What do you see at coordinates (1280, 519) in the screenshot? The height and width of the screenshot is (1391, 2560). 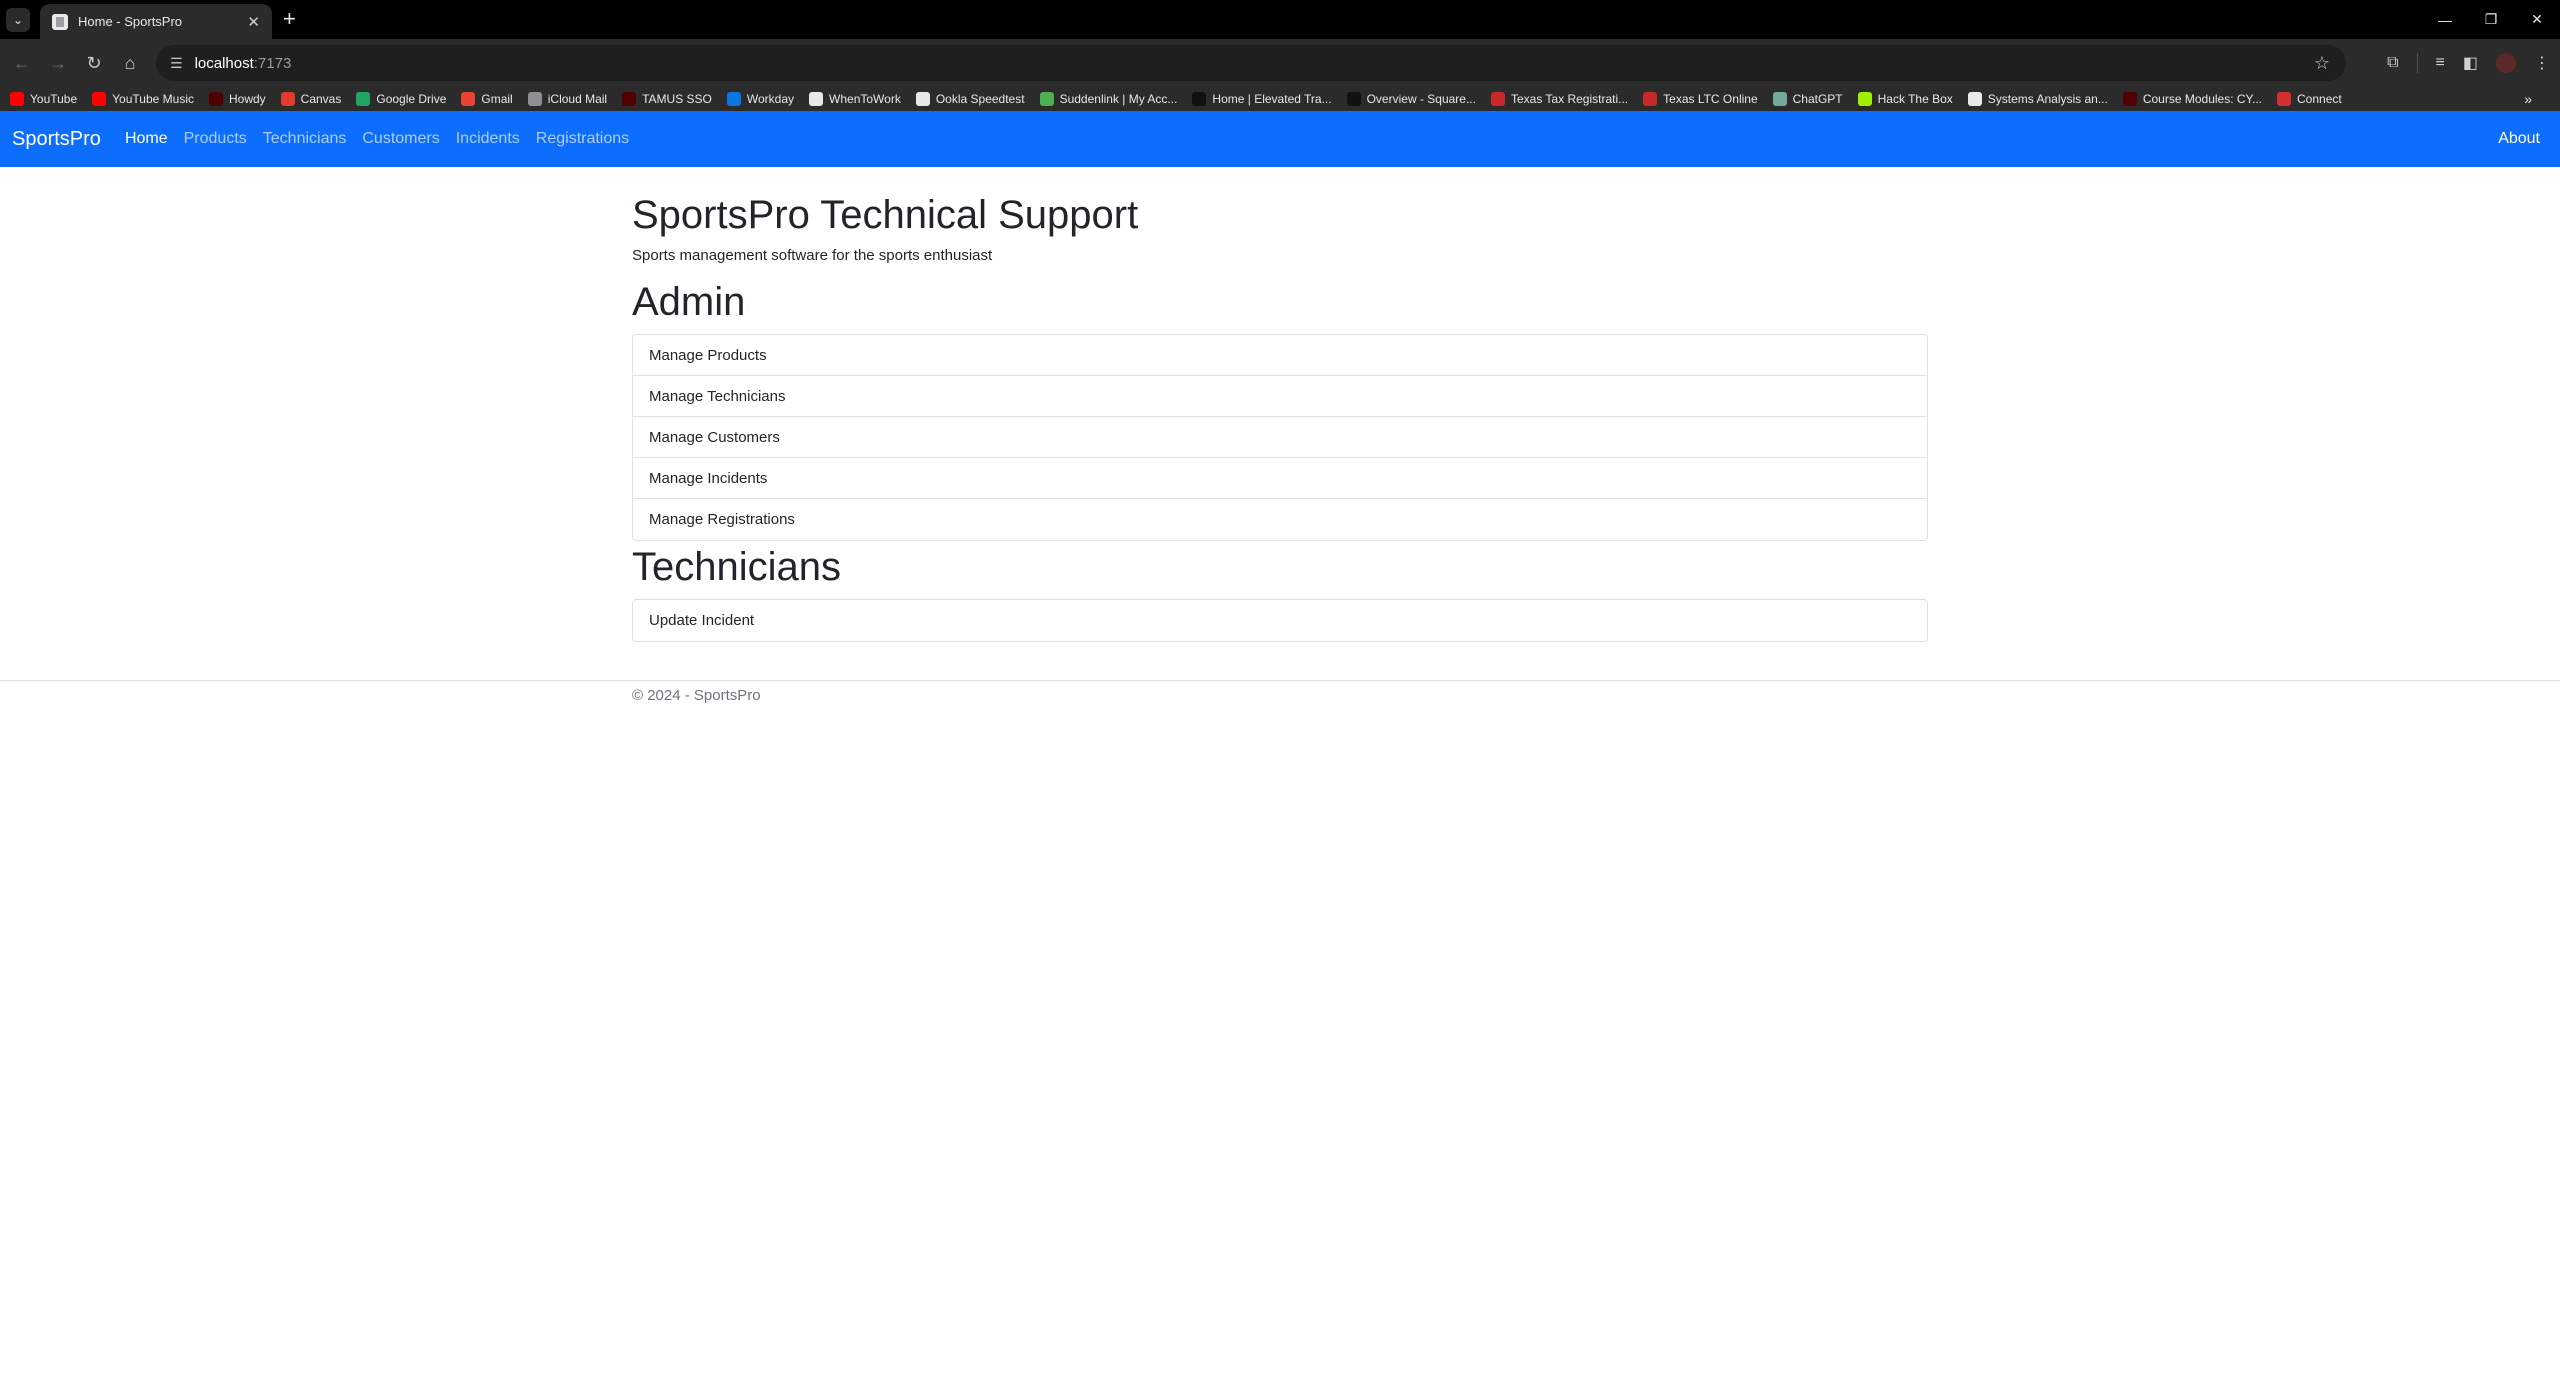 I see `admin-link-manage-registrations: Manage Registrations` at bounding box center [1280, 519].